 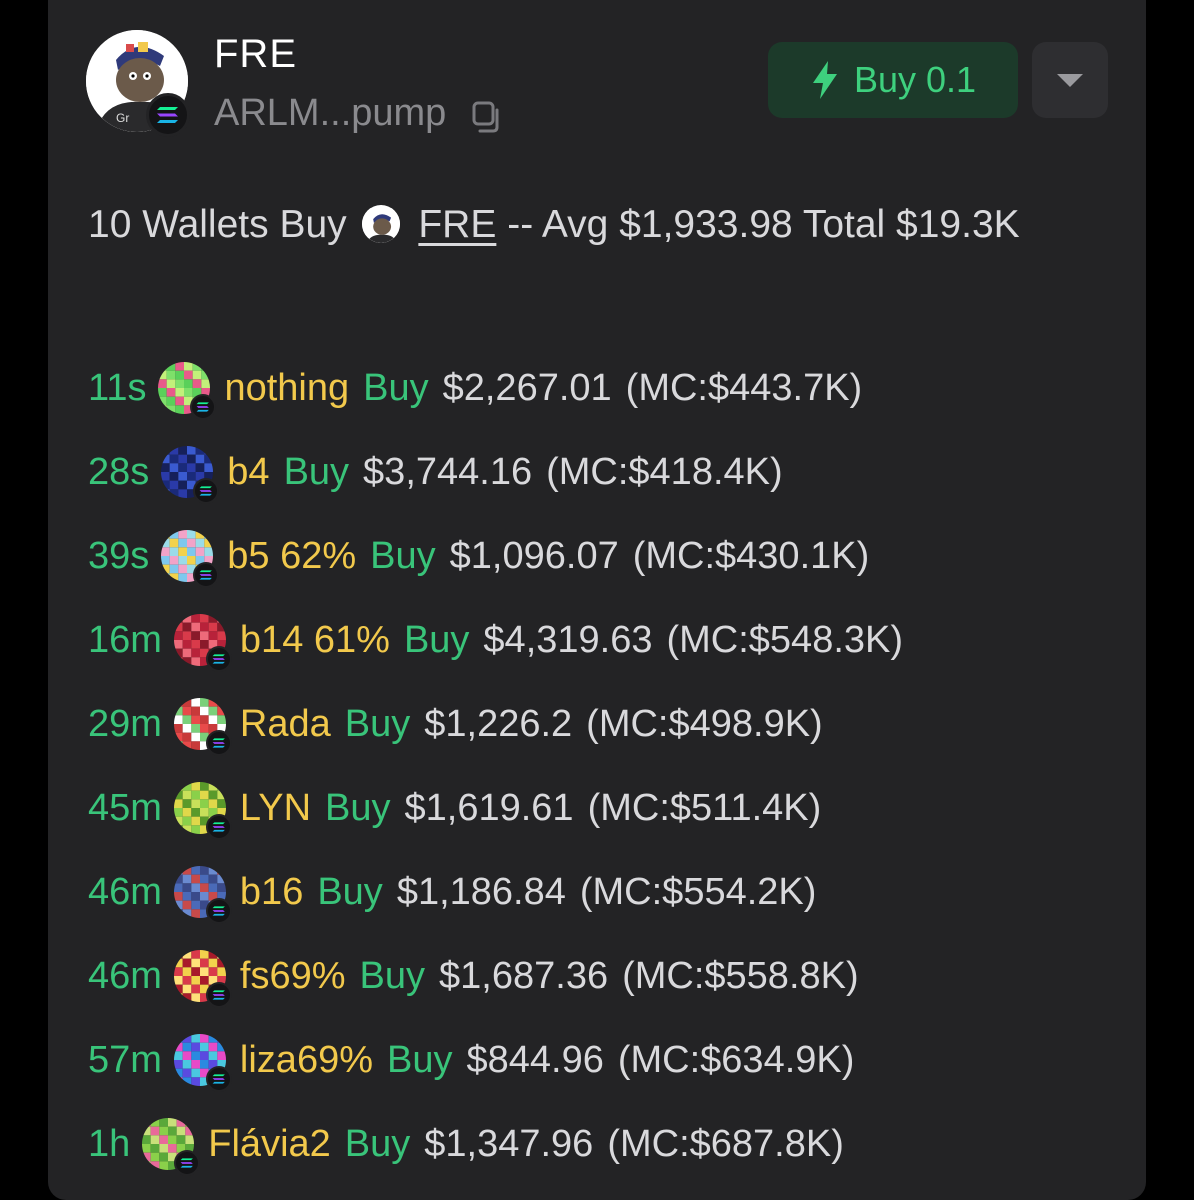 I want to click on wallet-name: nothing, so click(x=286, y=388).